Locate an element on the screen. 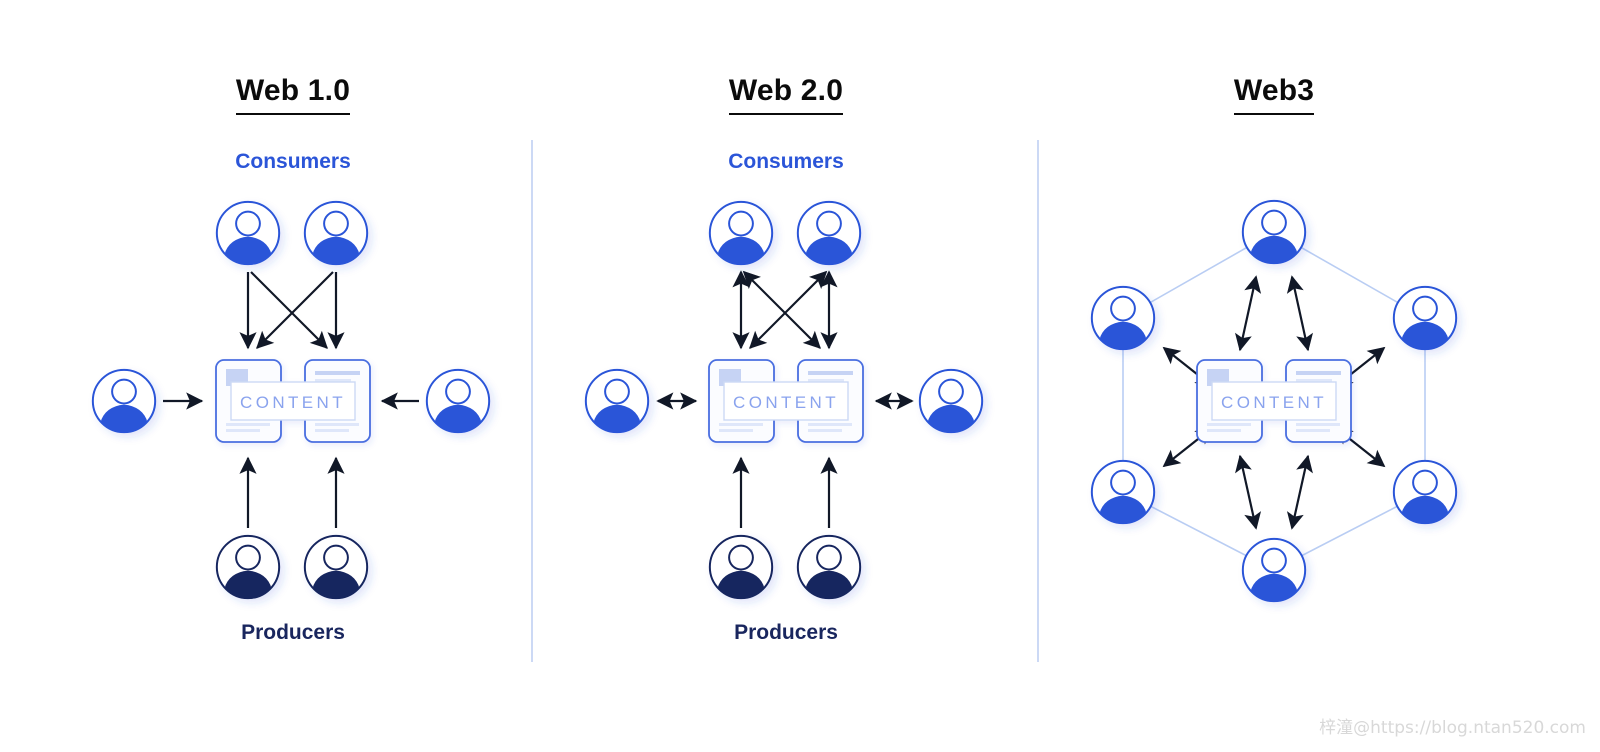  web1-arrows-consumers is located at coordinates (292, 310).